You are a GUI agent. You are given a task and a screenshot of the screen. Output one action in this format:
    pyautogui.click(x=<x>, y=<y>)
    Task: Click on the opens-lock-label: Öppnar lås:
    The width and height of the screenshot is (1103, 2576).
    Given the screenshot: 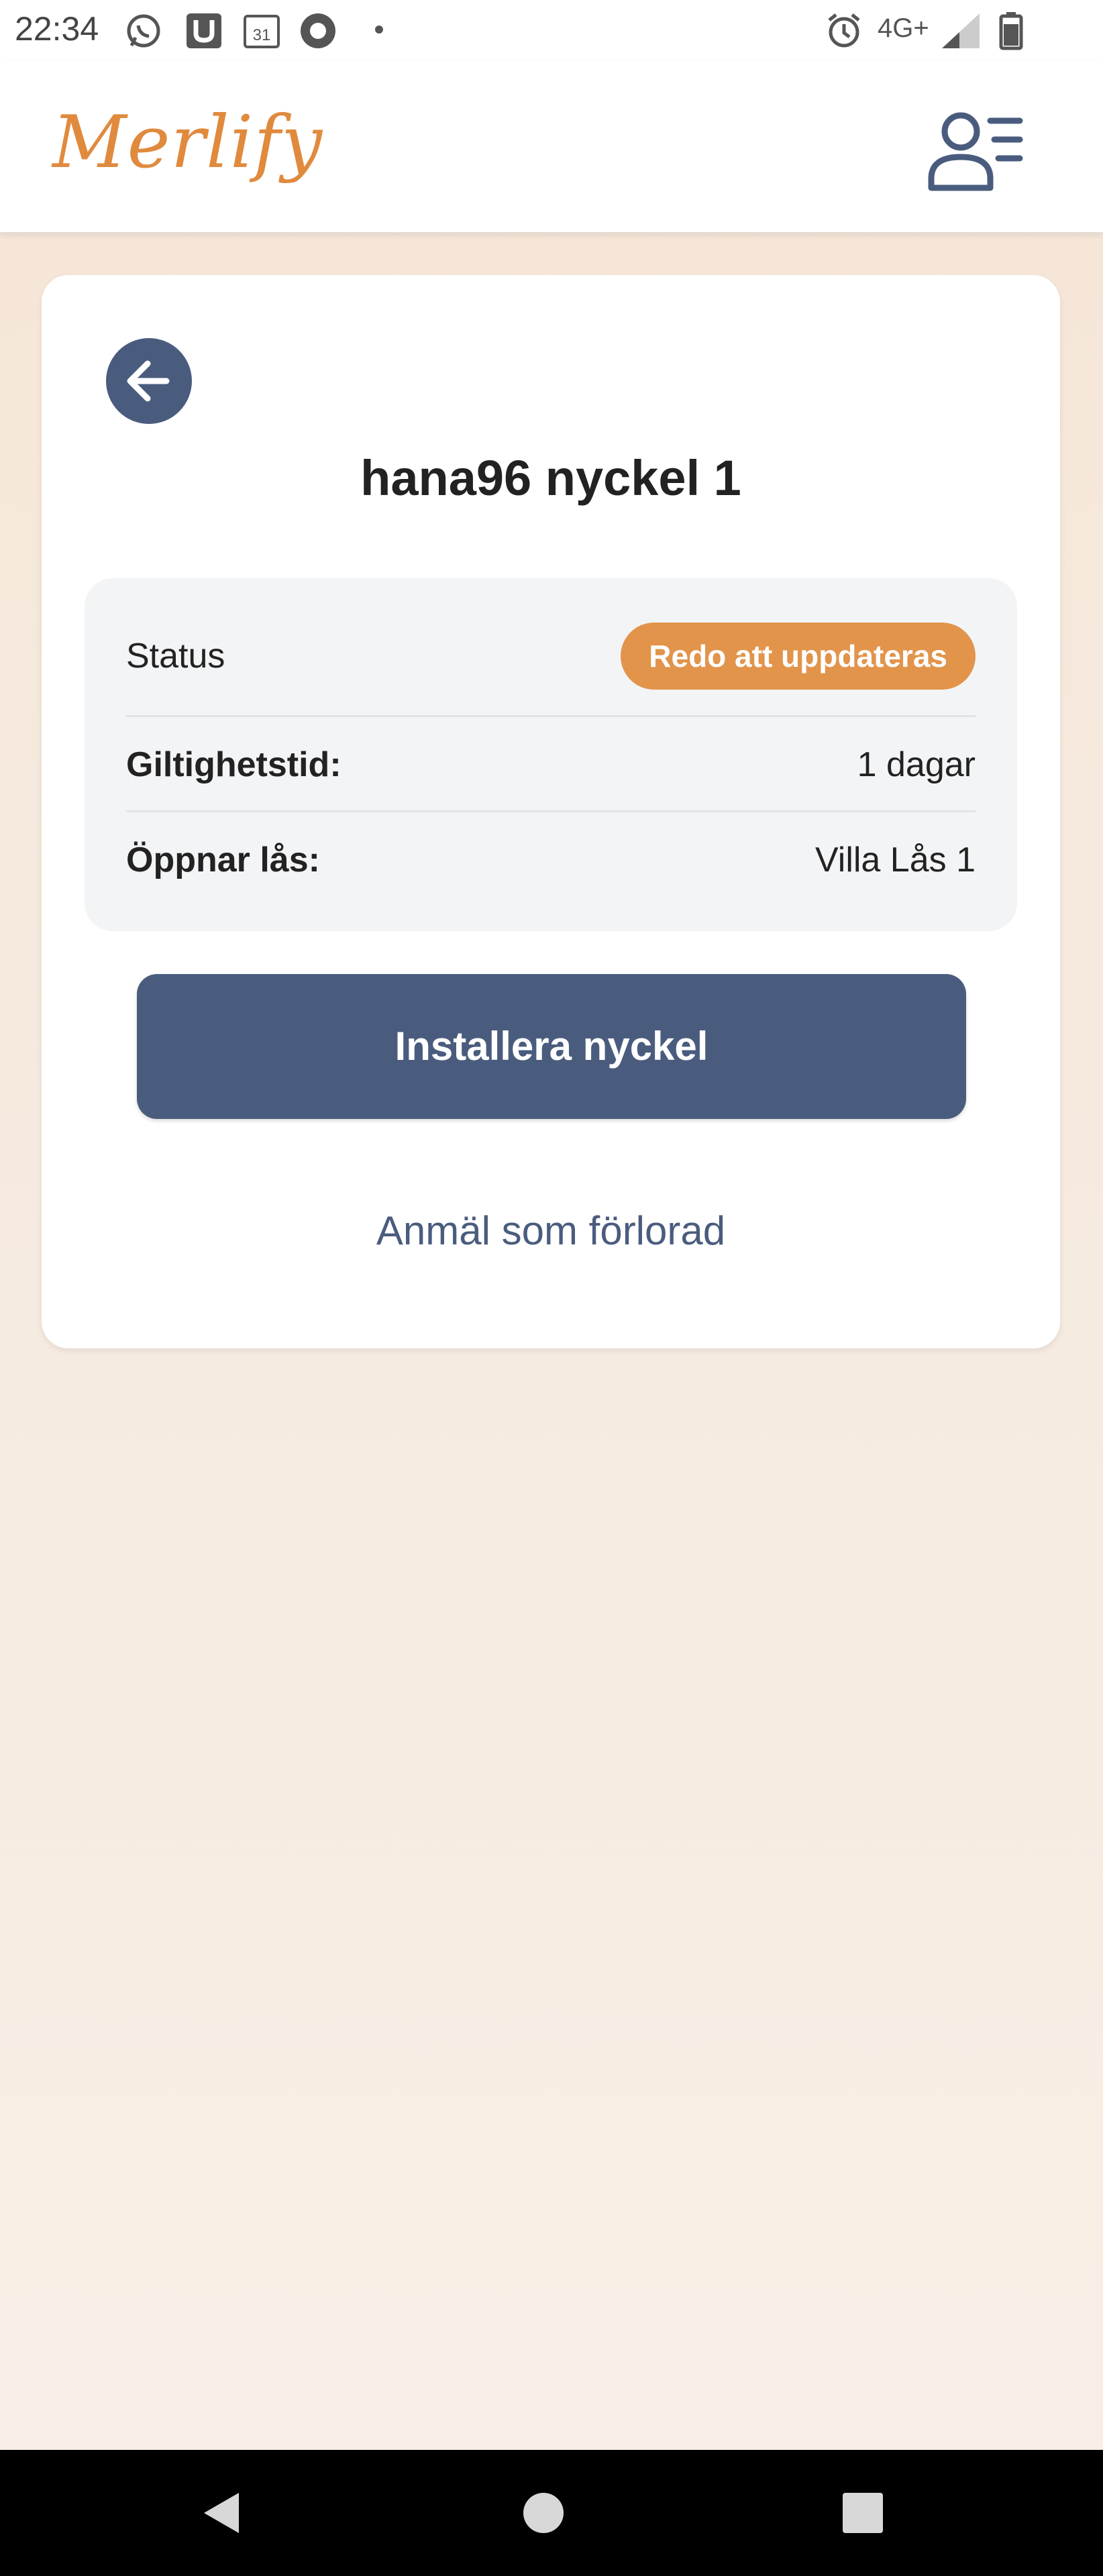 What is the action you would take?
    pyautogui.click(x=223, y=860)
    